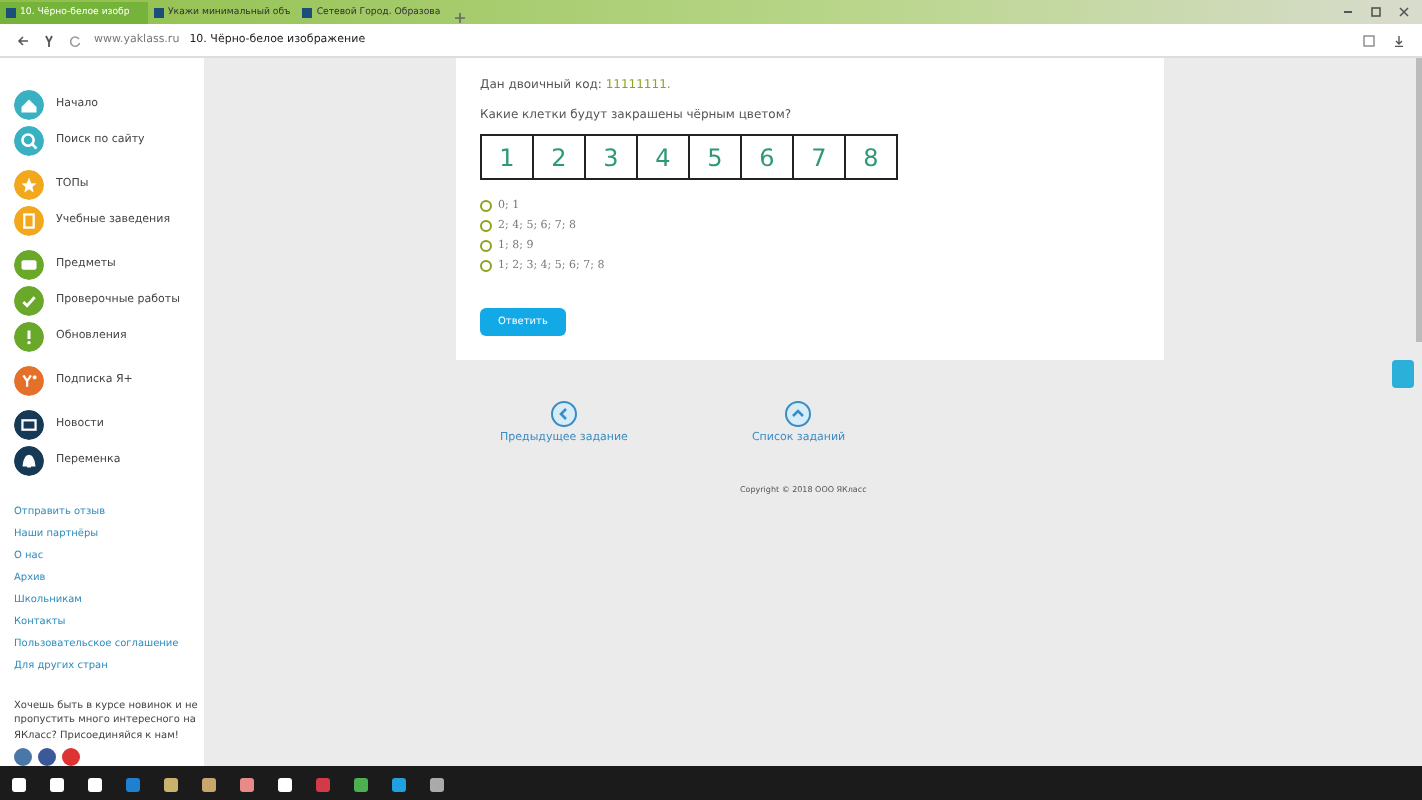  Describe the element at coordinates (768, 157) in the screenshot. I see `numbered-cell: 6` at that location.